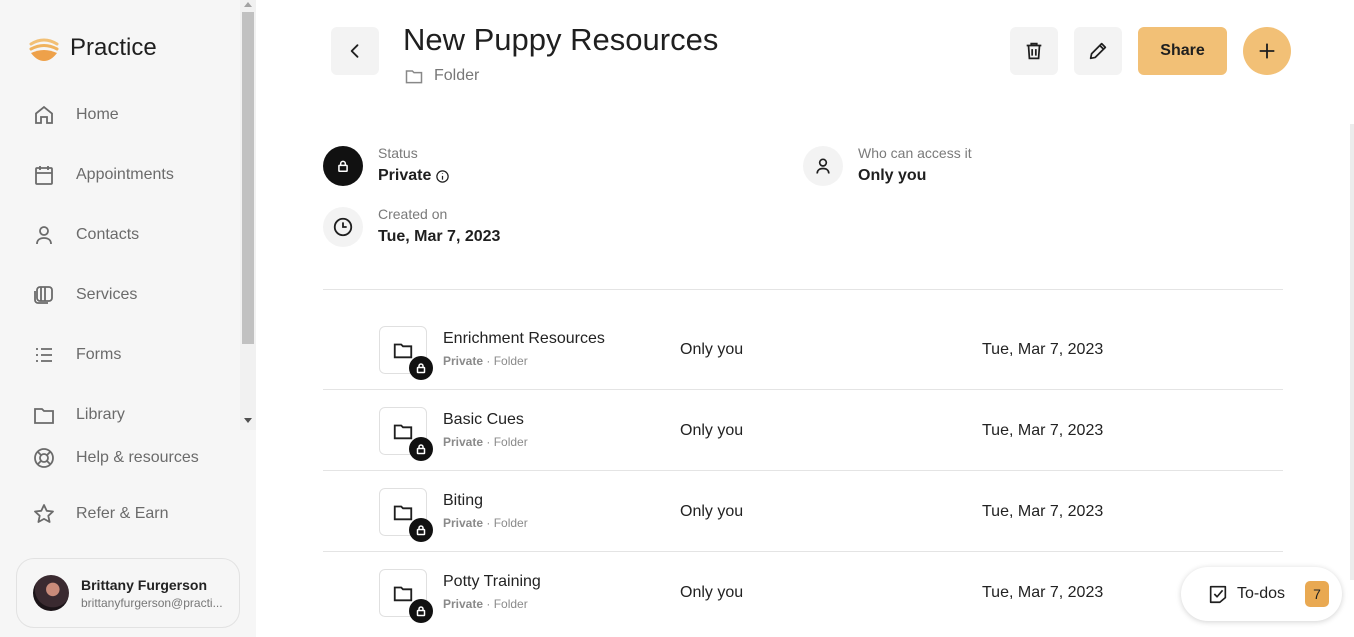 Image resolution: width=1354 pixels, height=637 pixels. Describe the element at coordinates (113, 47) in the screenshot. I see `app-name: Practice` at that location.